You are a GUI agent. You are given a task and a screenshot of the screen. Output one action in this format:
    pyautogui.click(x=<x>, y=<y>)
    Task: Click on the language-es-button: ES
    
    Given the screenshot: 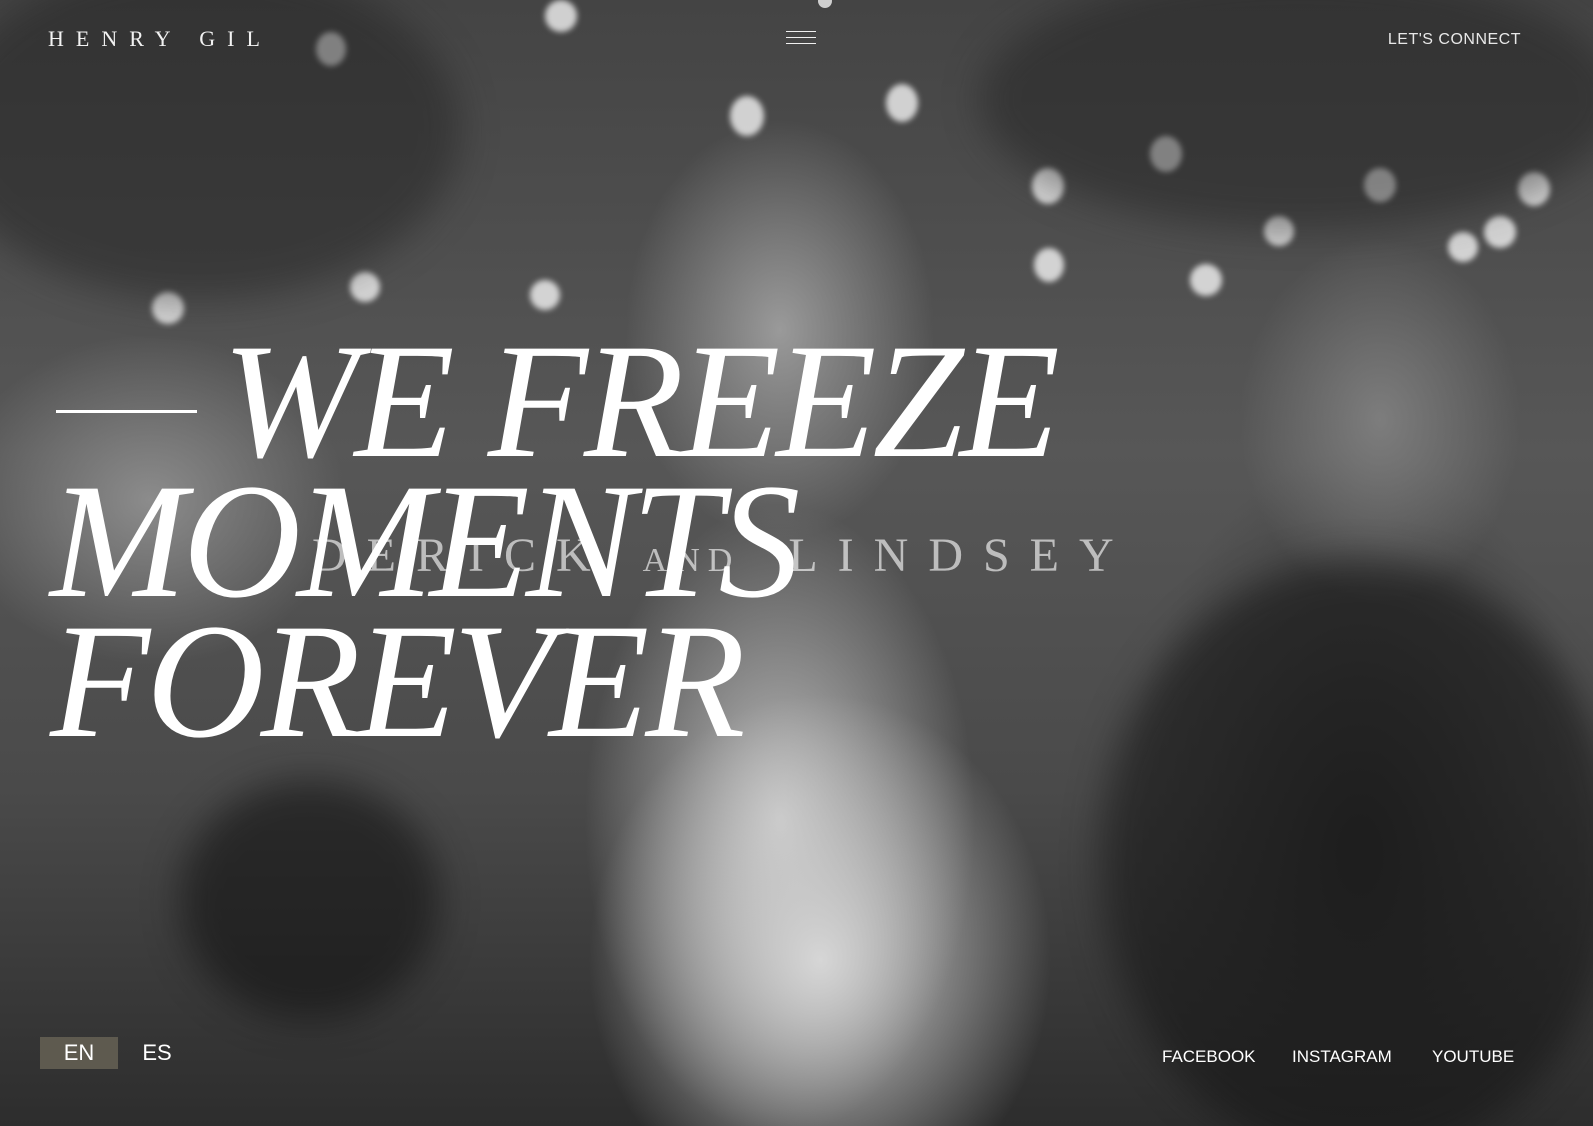 What is the action you would take?
    pyautogui.click(x=157, y=1053)
    